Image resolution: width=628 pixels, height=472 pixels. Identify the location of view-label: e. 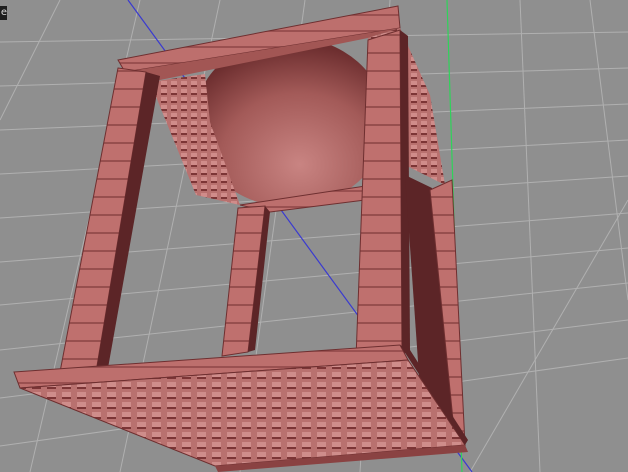
(3, 13).